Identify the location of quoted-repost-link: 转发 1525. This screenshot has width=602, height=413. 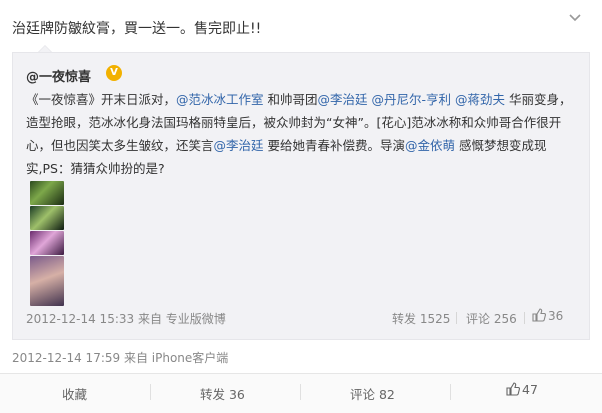
(421, 318).